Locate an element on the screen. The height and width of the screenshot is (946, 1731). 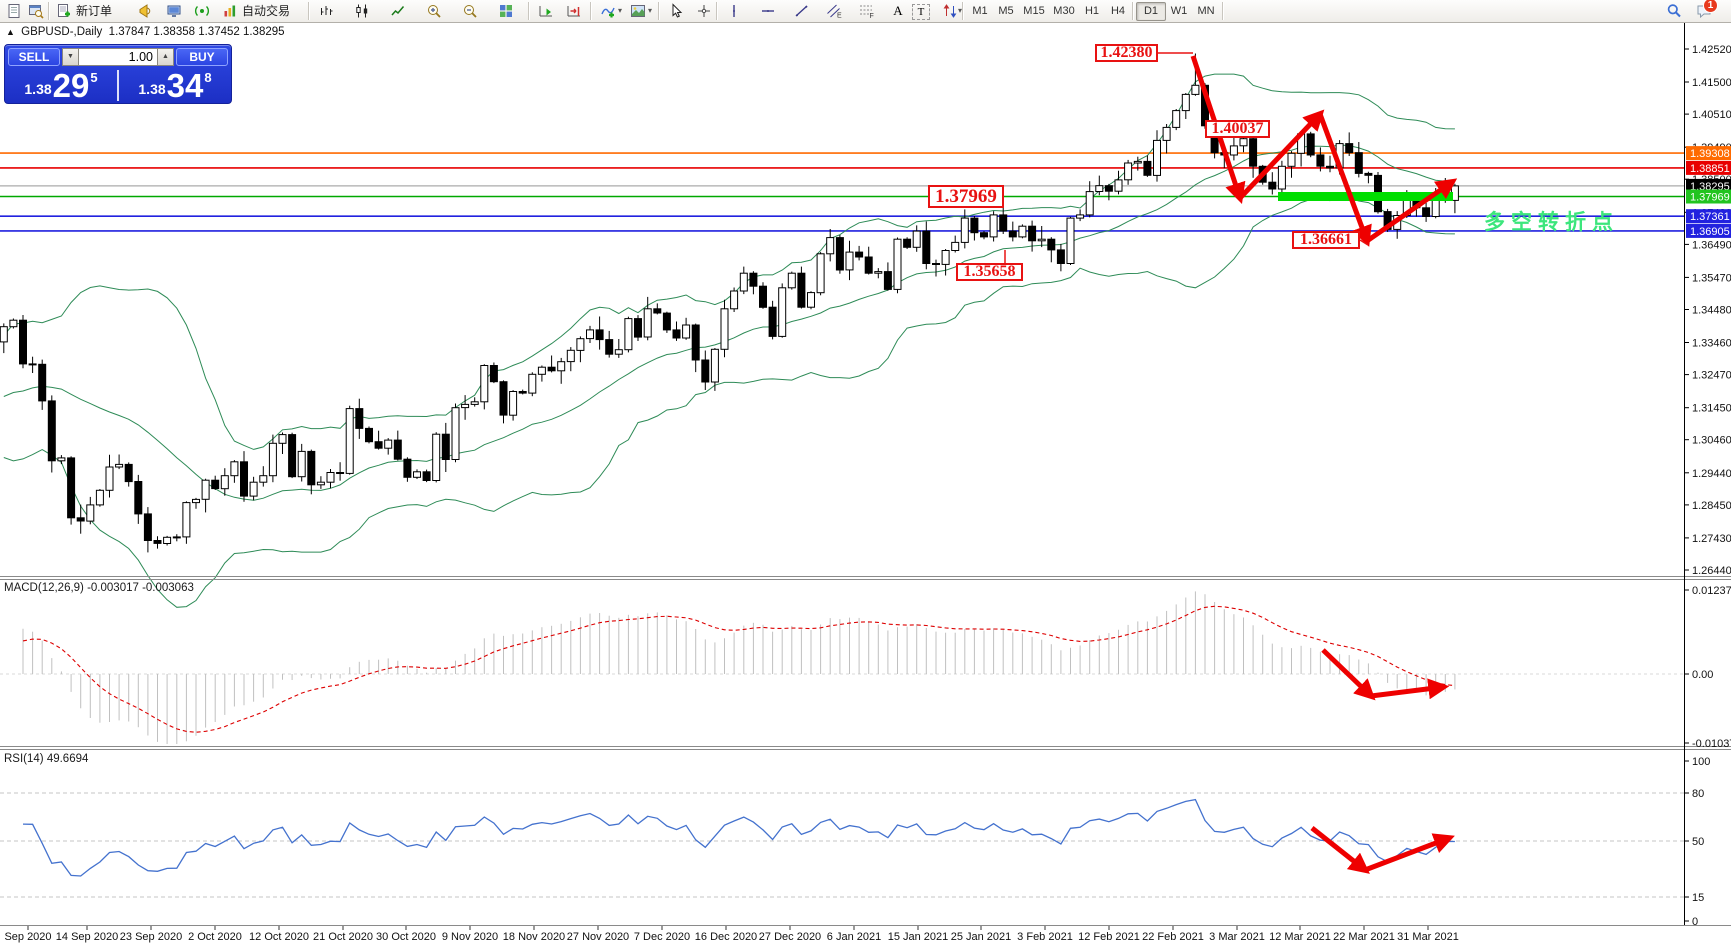
timeframe-button-W1: W1 is located at coordinates (1179, 11).